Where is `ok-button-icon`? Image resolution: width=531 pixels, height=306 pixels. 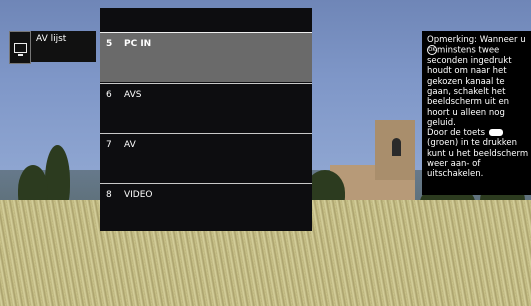 ok-button-icon is located at coordinates (432, 50).